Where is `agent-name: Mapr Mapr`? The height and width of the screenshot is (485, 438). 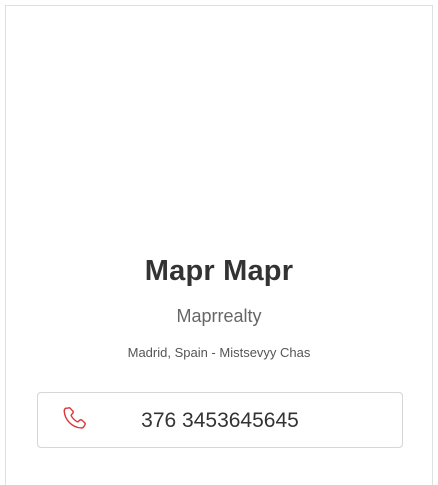
agent-name: Mapr Mapr is located at coordinates (219, 271).